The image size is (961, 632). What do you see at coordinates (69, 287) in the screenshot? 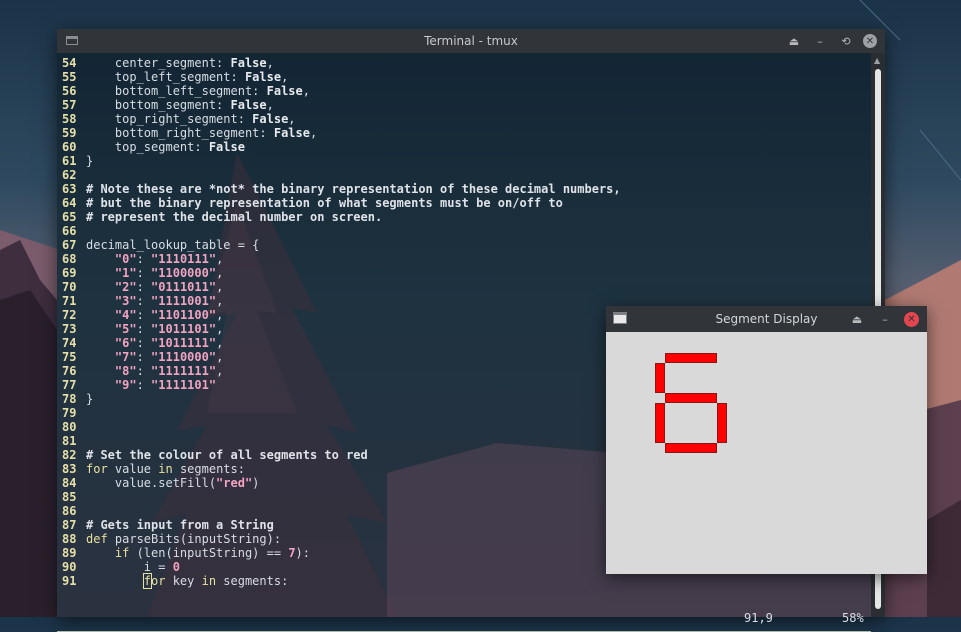
I see `line-number: 70` at bounding box center [69, 287].